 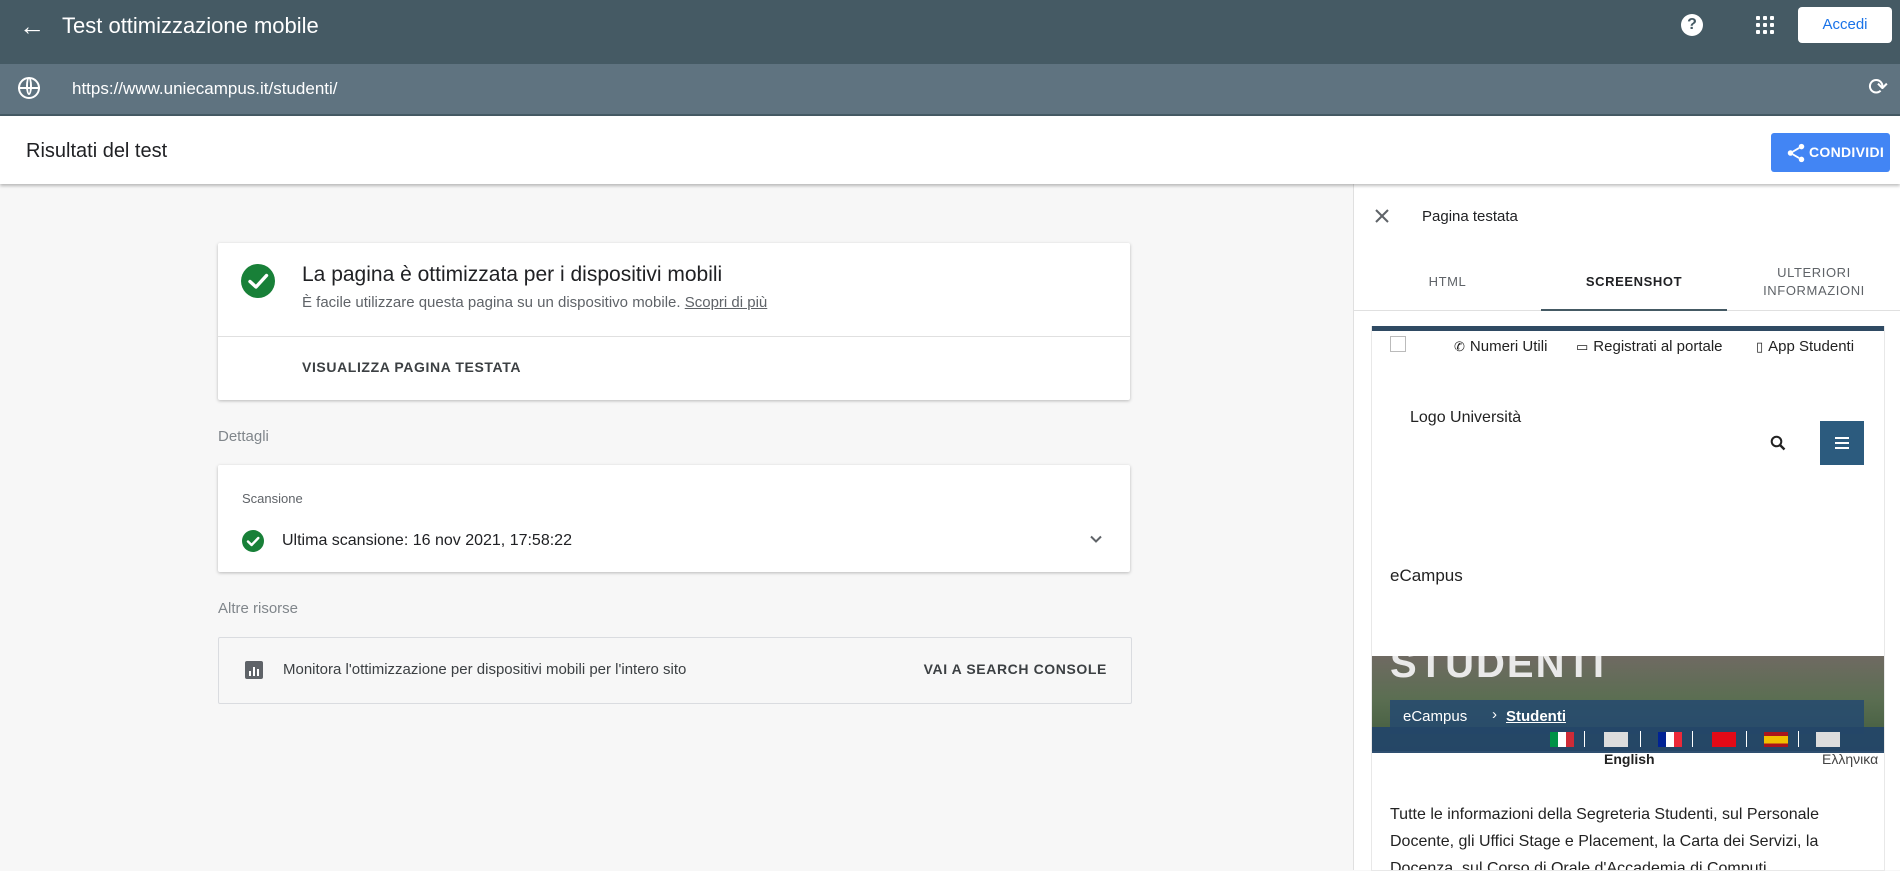 What do you see at coordinates (1847, 152) in the screenshot?
I see `share-label: CONDIVIDI` at bounding box center [1847, 152].